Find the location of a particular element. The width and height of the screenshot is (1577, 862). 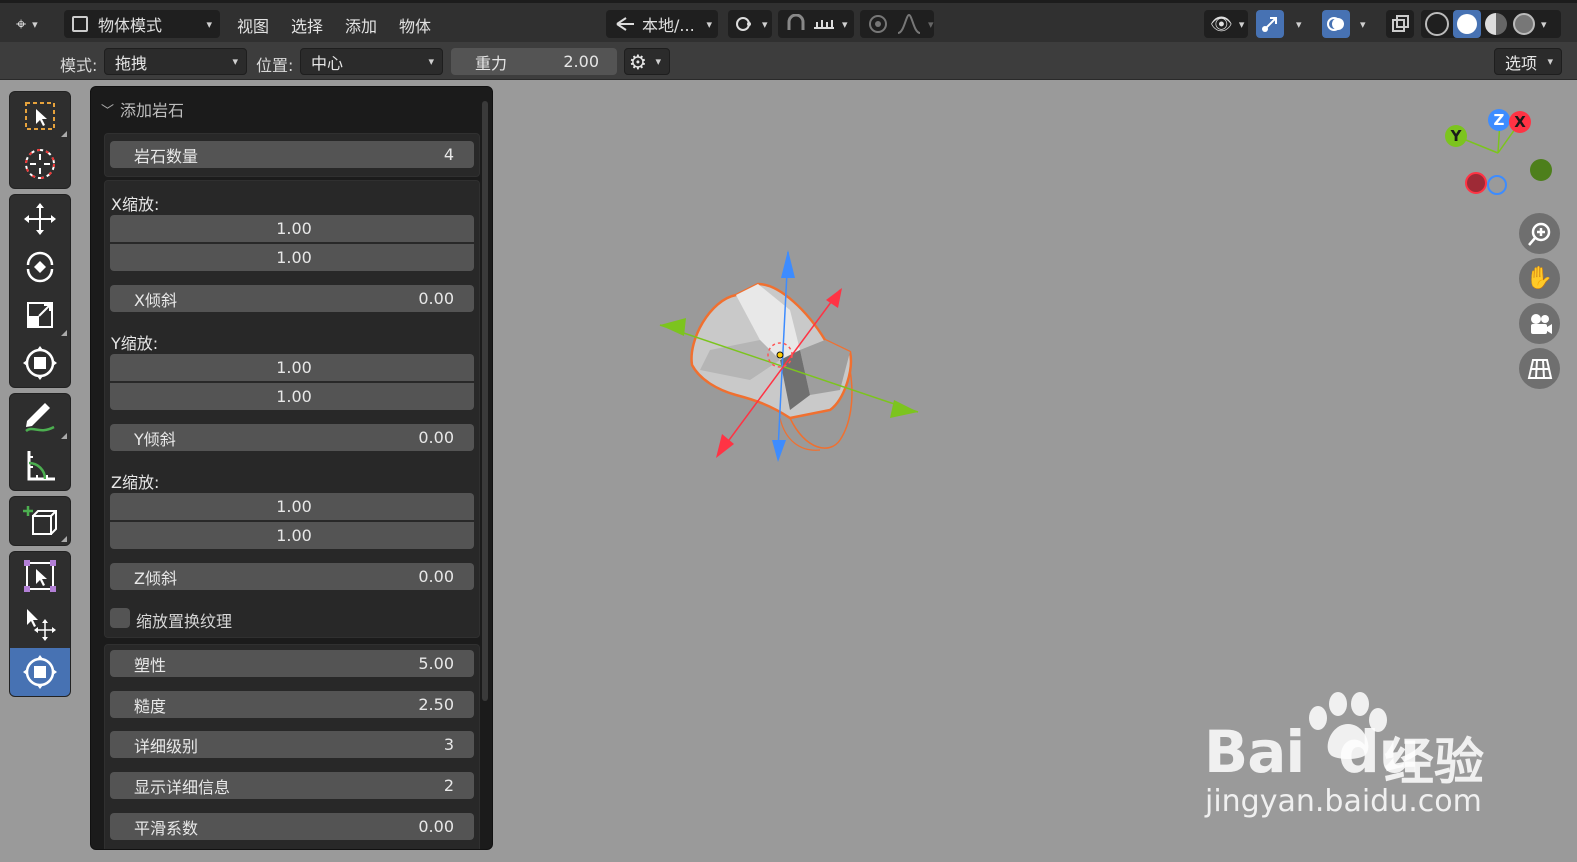

z-axis-label: Z is located at coordinates (1499, 120).